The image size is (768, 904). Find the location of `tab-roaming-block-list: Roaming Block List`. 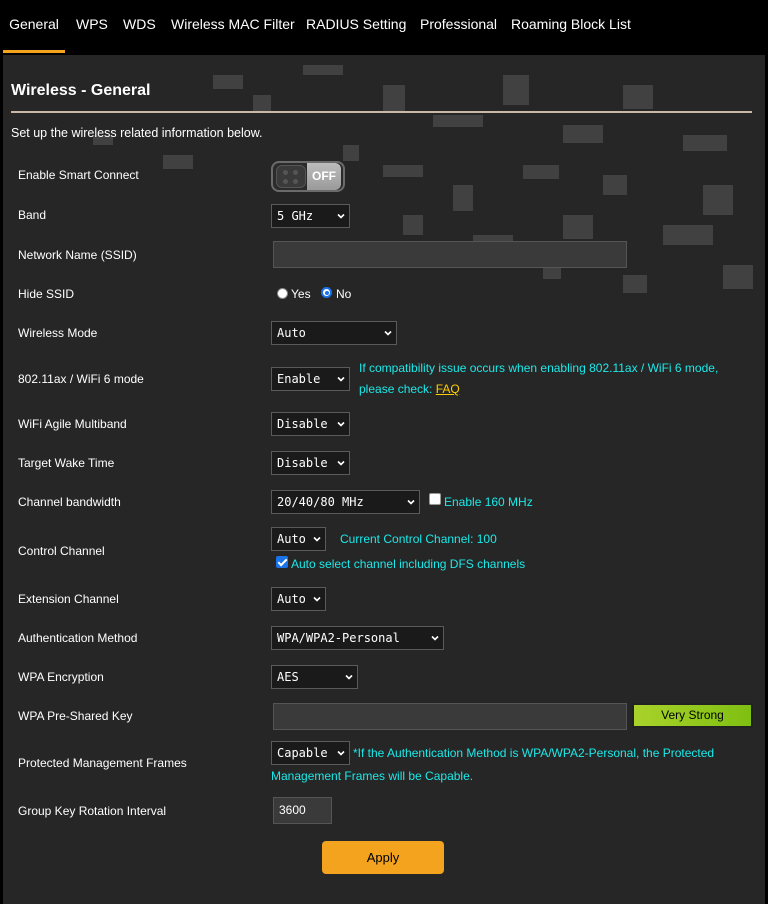

tab-roaming-block-list: Roaming Block List is located at coordinates (571, 25).